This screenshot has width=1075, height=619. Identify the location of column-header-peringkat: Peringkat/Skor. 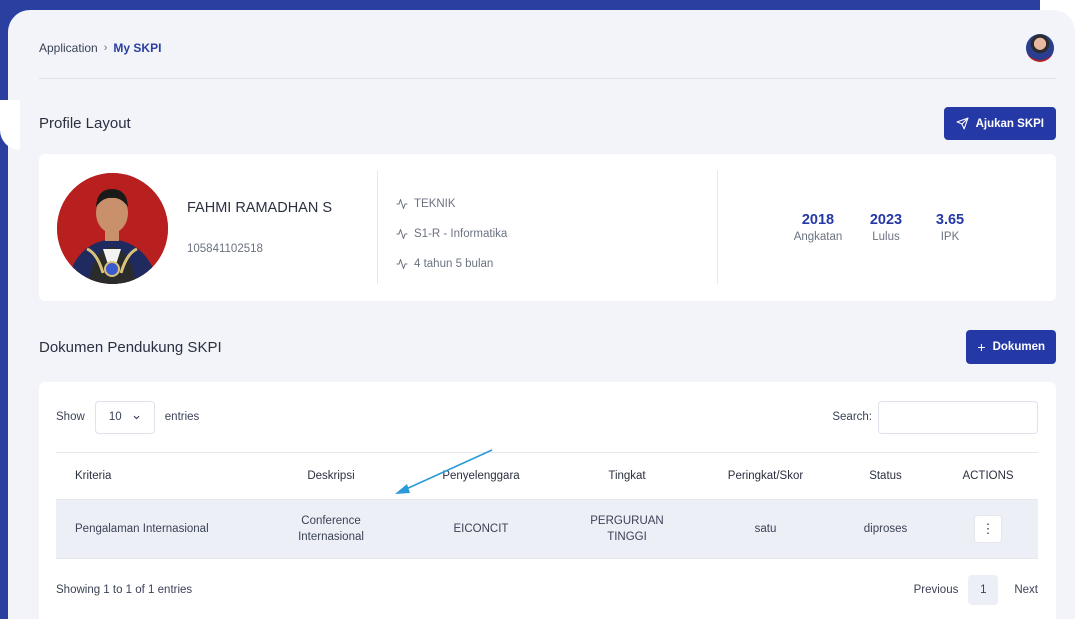
(765, 476).